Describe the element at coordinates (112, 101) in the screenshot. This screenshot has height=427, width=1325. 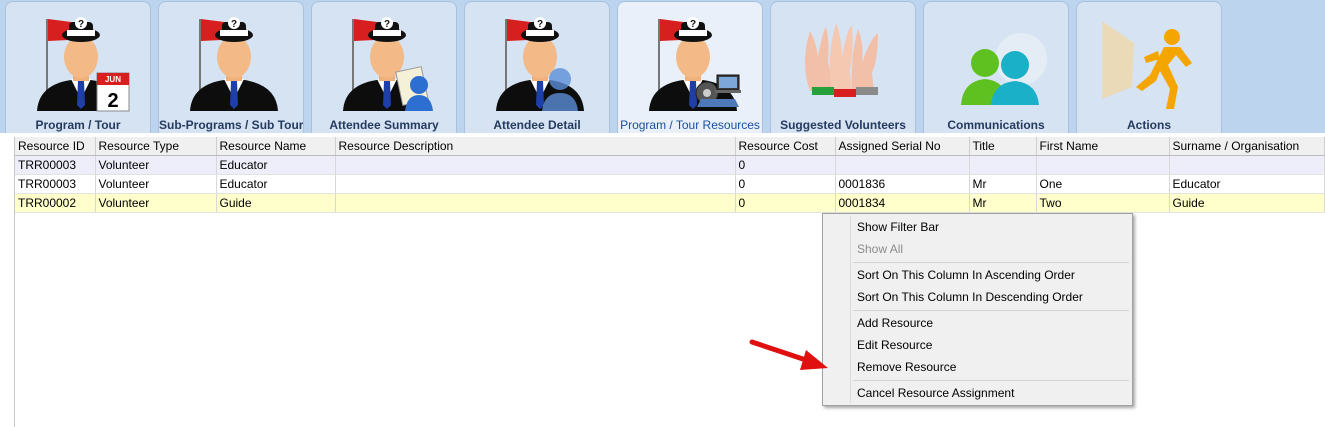
I see `svg-text: 2` at that location.